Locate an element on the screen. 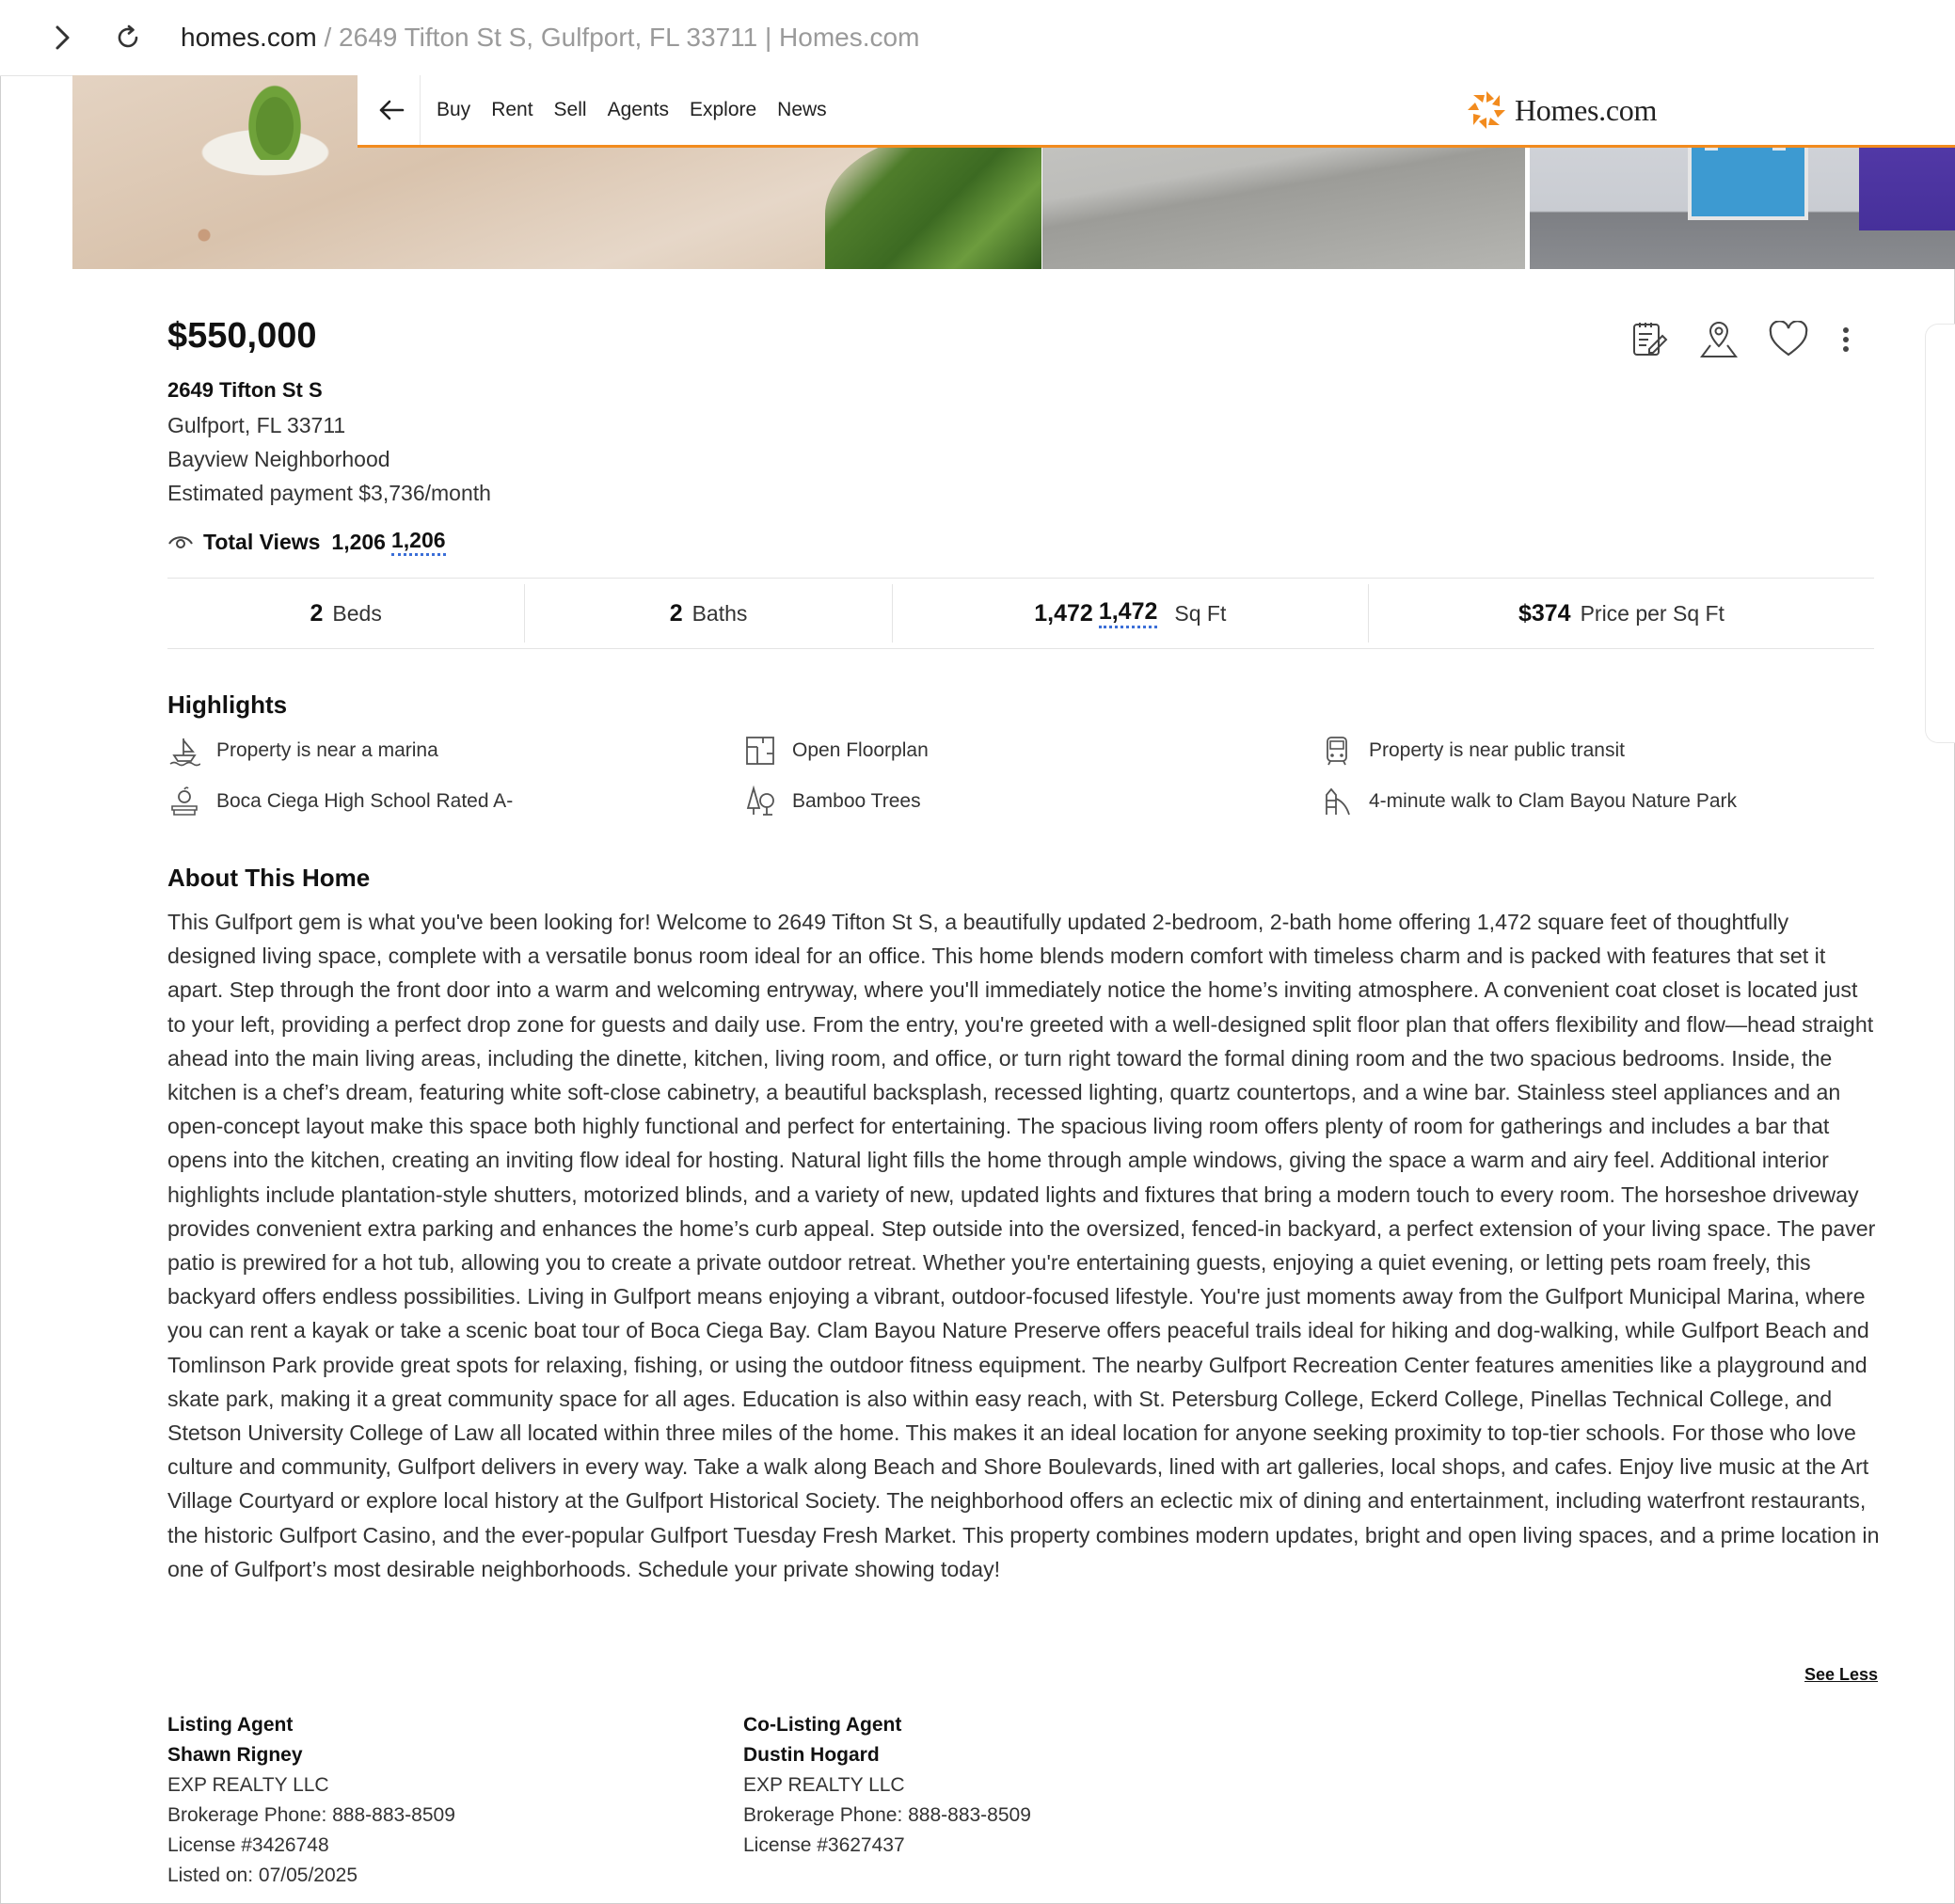  total-views-label: Total Views is located at coordinates (262, 541).